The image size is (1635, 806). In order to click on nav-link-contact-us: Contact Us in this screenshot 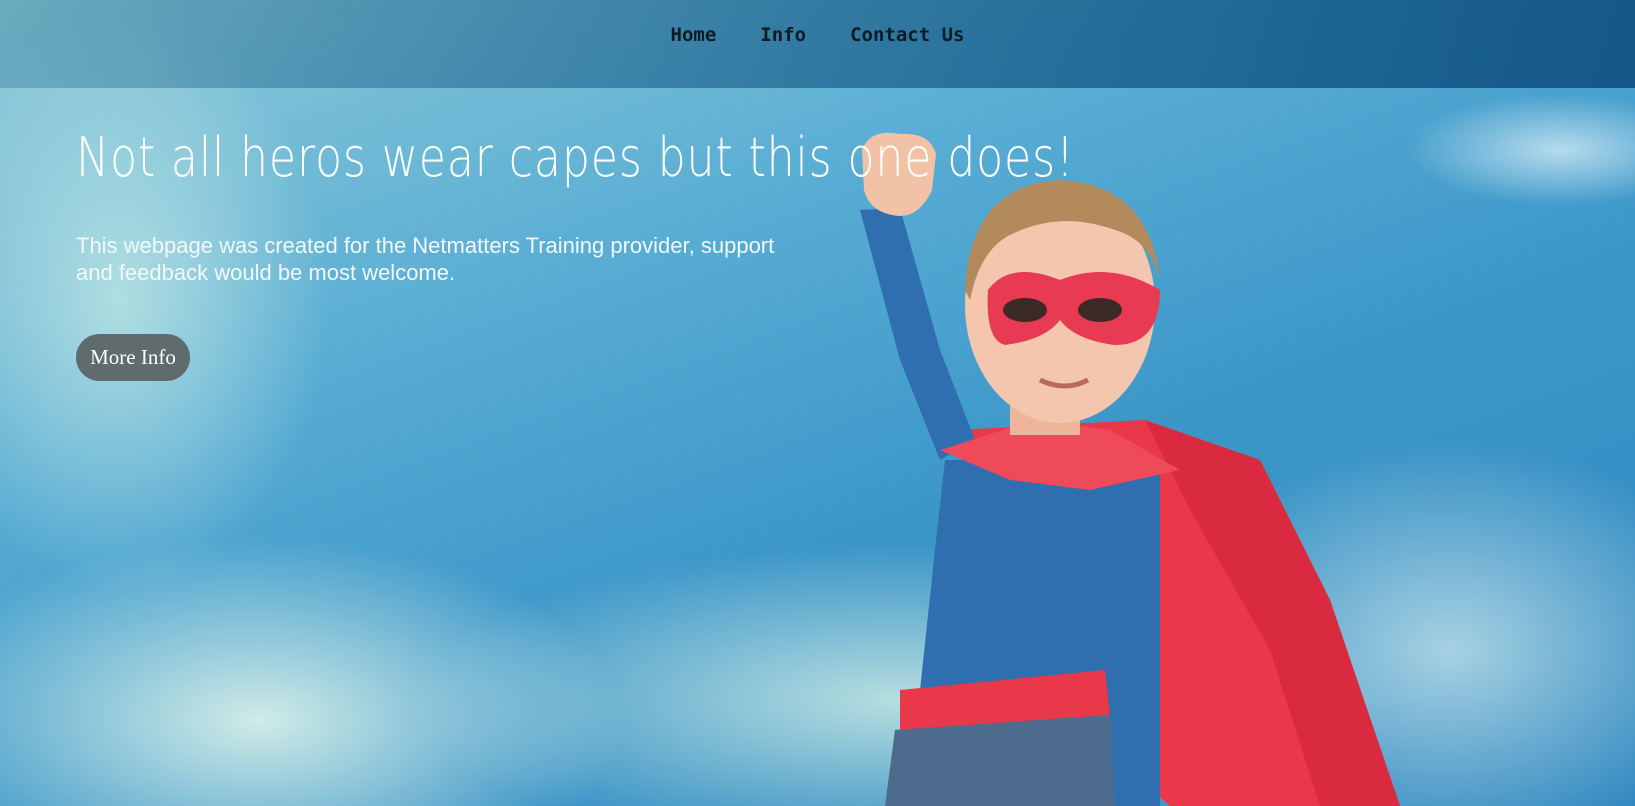, I will do `click(907, 35)`.